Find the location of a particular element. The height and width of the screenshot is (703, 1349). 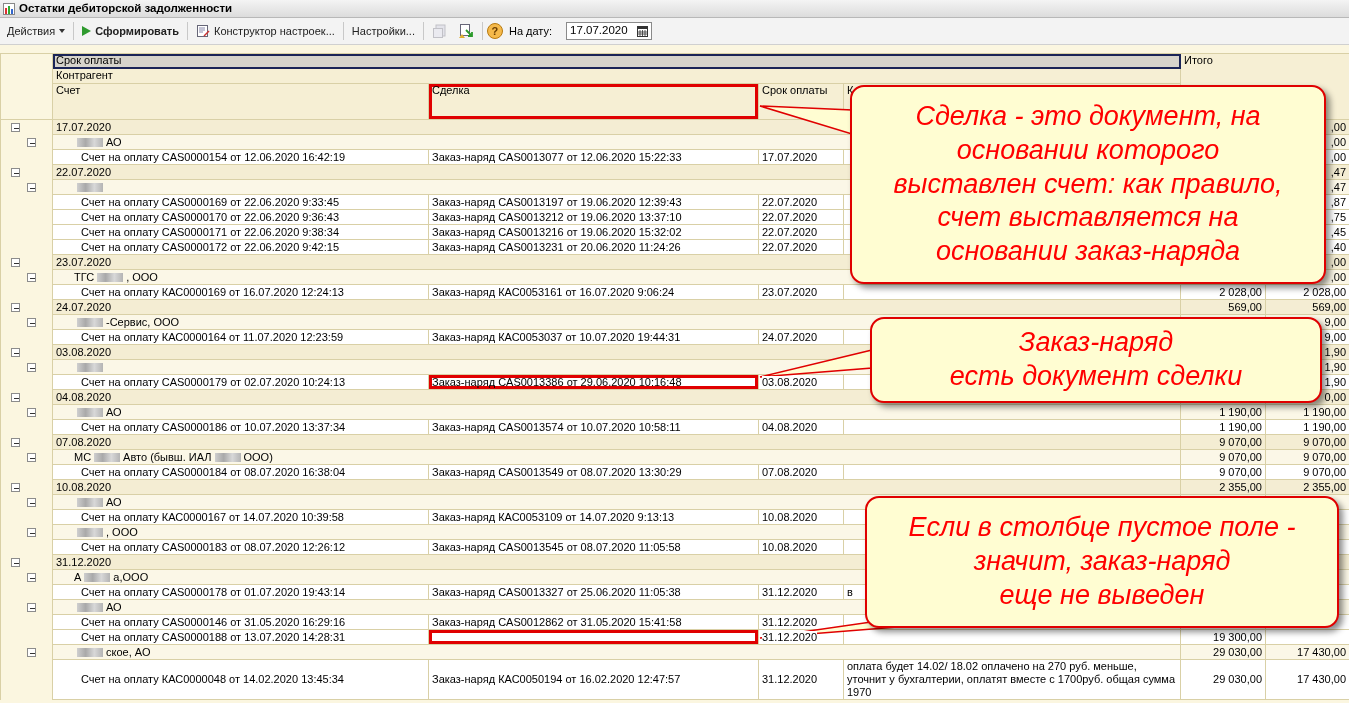

due-date-cell: 03.08.2020 is located at coordinates (790, 381).